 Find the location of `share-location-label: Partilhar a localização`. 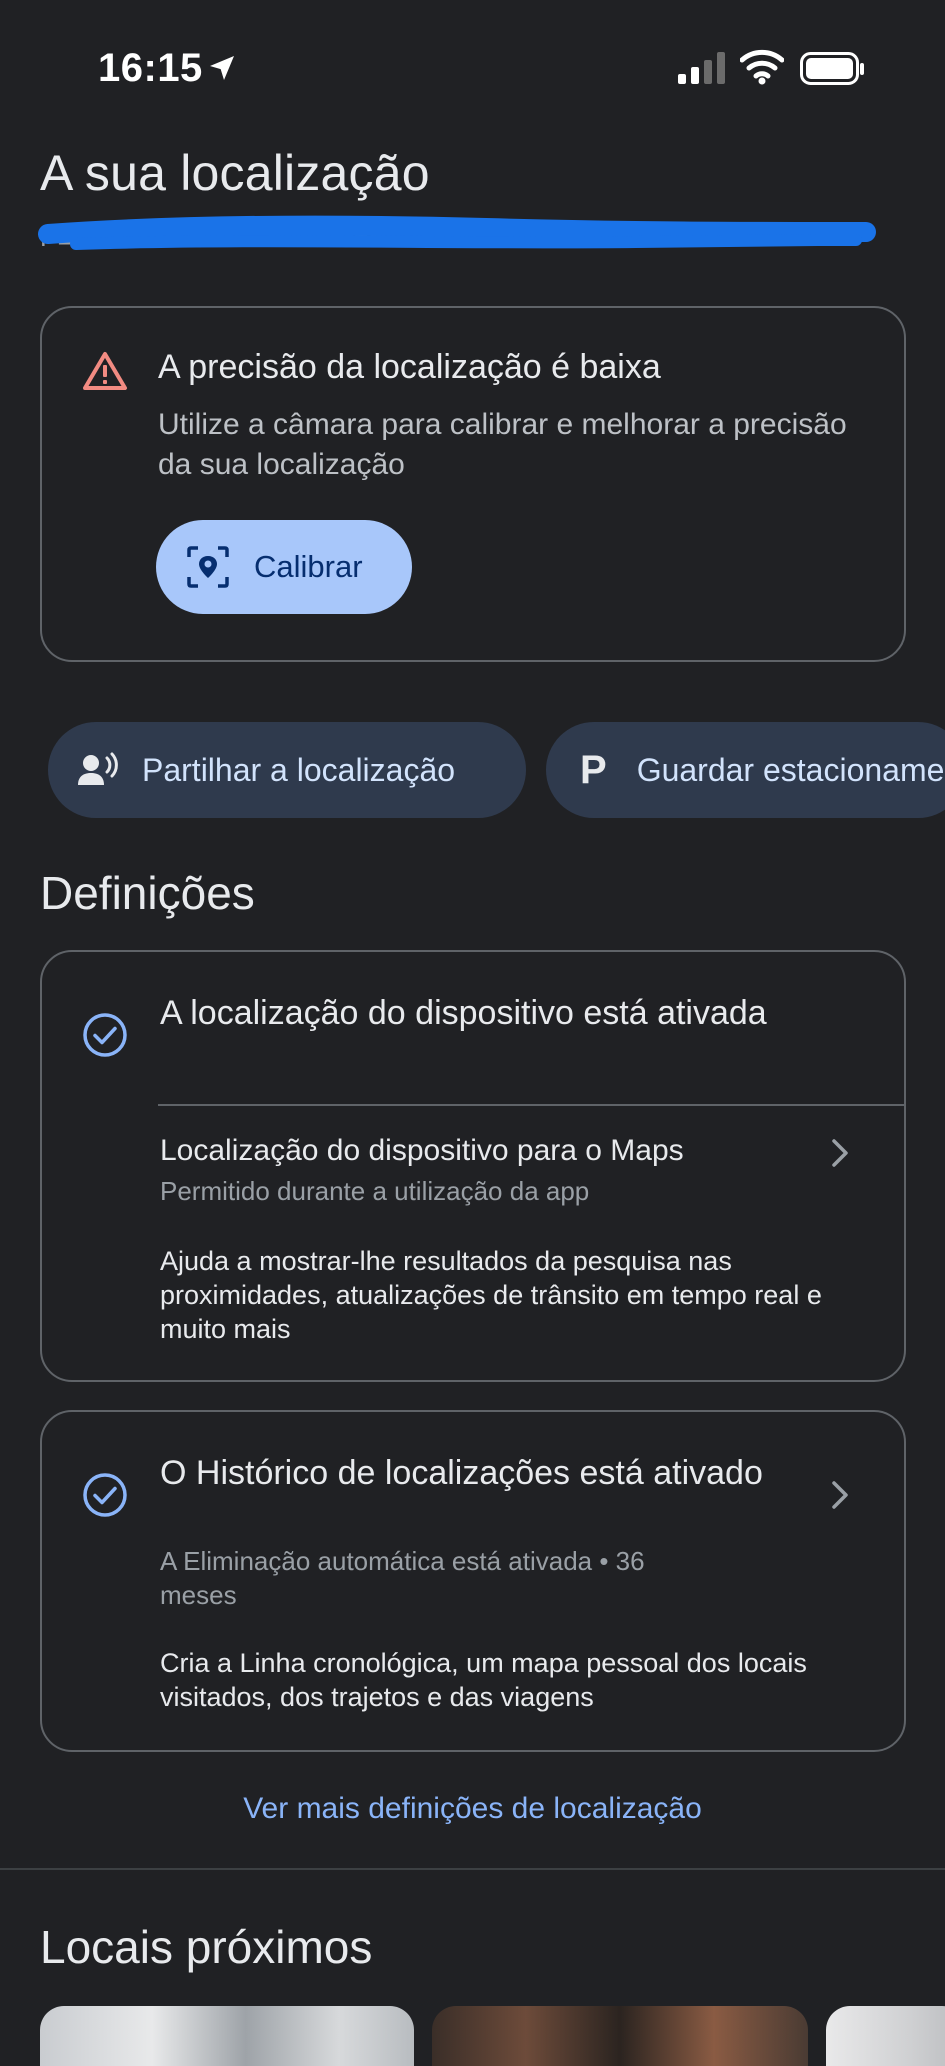

share-location-label: Partilhar a localização is located at coordinates (299, 769).